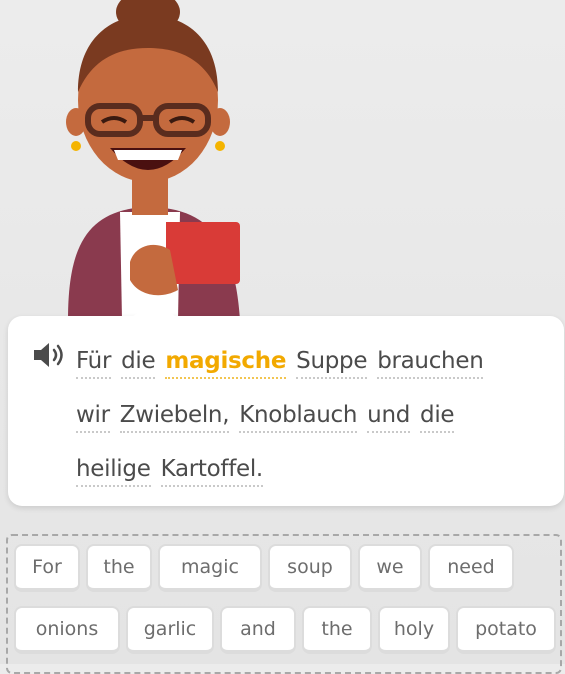 Image resolution: width=565 pixels, height=674 pixels. What do you see at coordinates (225, 363) in the screenshot?
I see `sentence-word-highlighted: magische` at bounding box center [225, 363].